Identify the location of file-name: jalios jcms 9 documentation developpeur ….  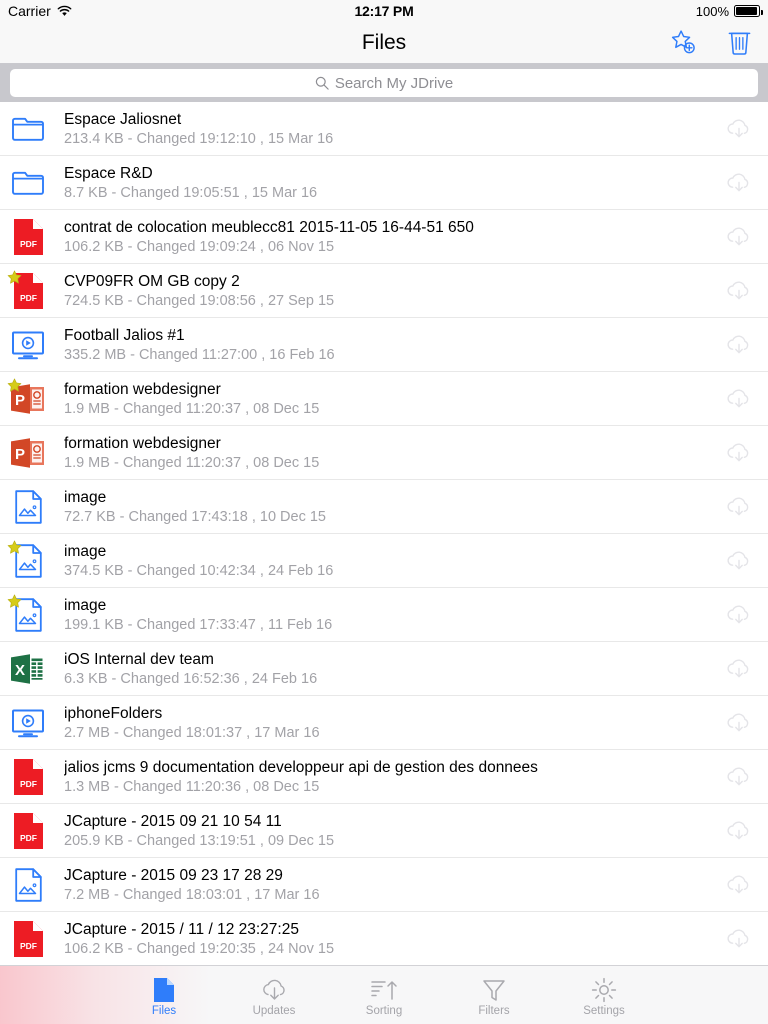
(301, 767).